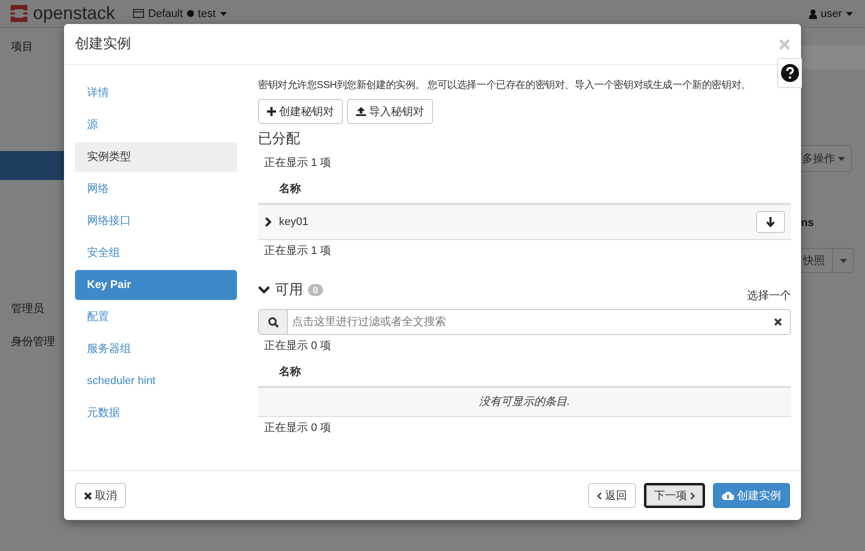 This screenshot has width=865, height=551. I want to click on nav-item: 身份管理, so click(32, 341).